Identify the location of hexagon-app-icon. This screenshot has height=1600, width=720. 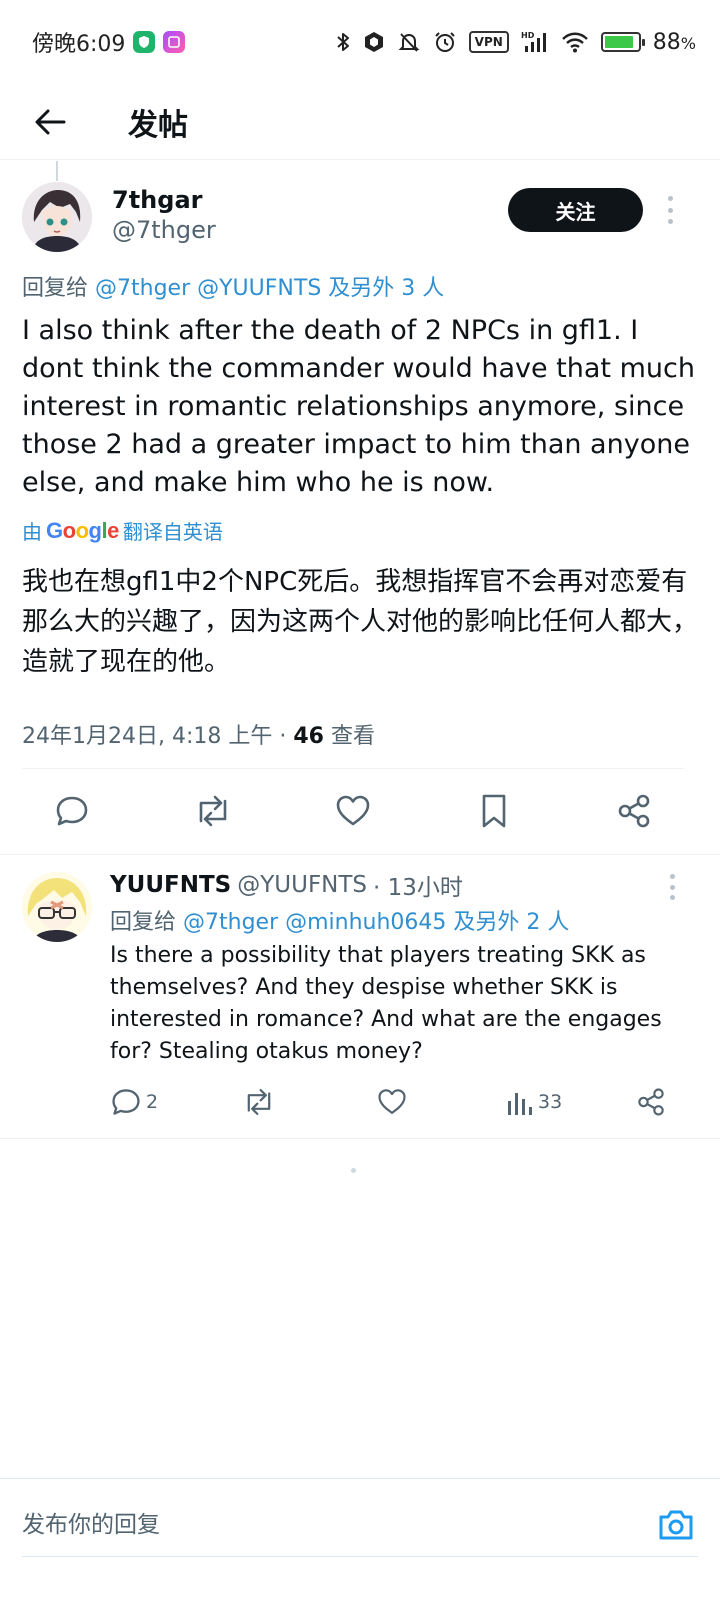
(373, 42).